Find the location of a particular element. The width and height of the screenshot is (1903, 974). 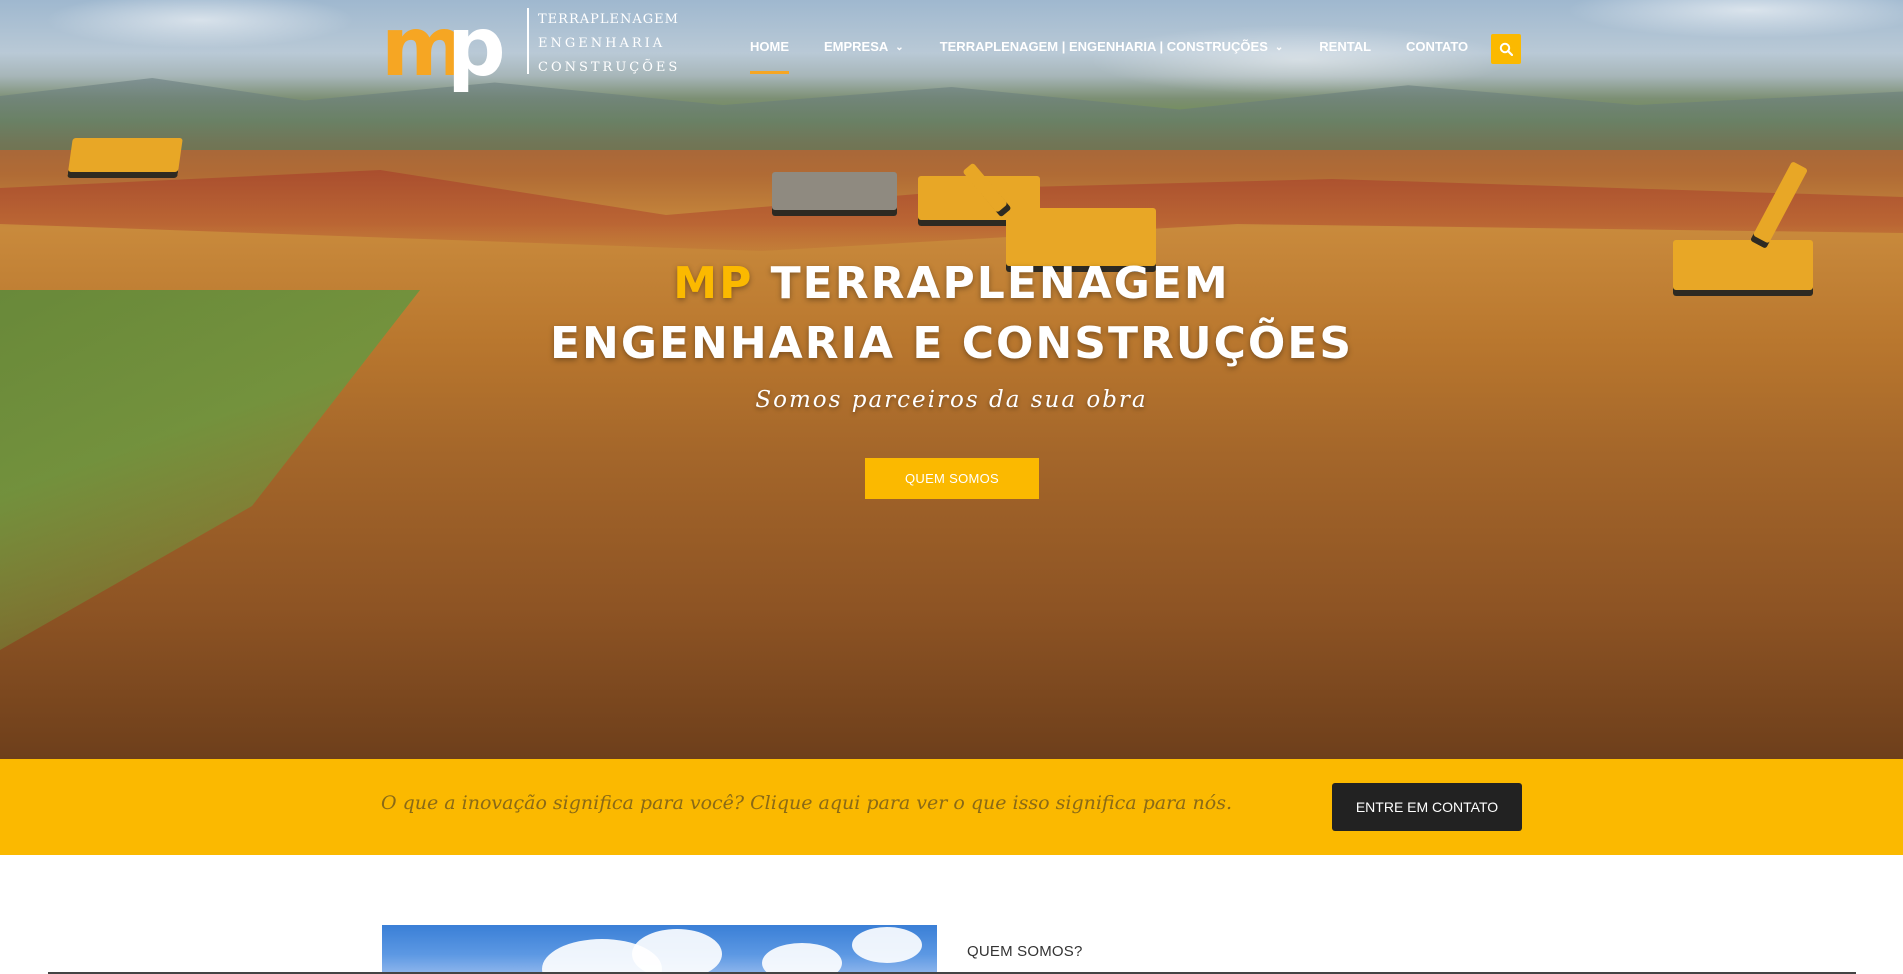

nav-home-label: HOME is located at coordinates (769, 46).